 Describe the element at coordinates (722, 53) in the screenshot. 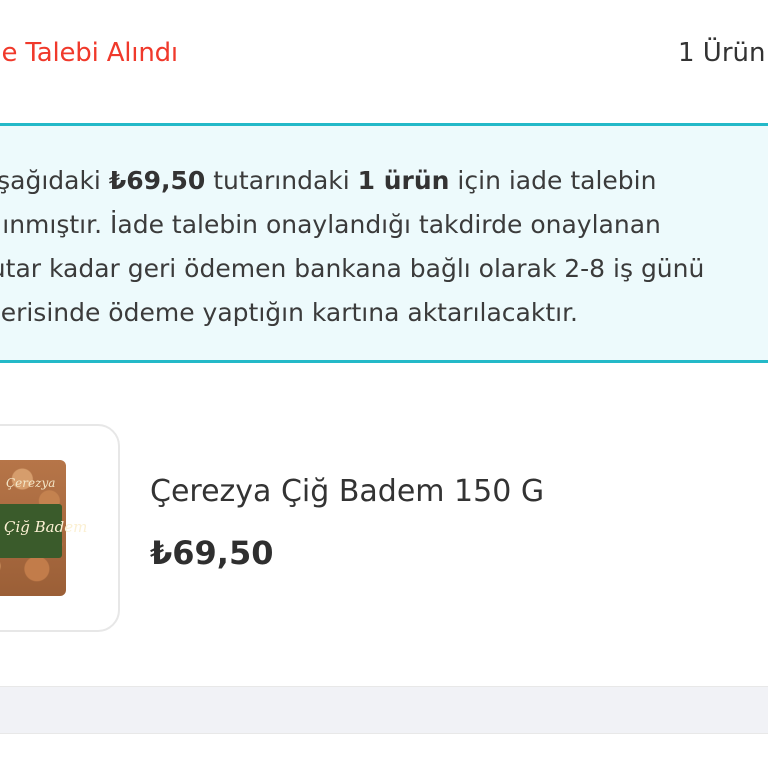

I see `item-count: 1 Ürün` at that location.